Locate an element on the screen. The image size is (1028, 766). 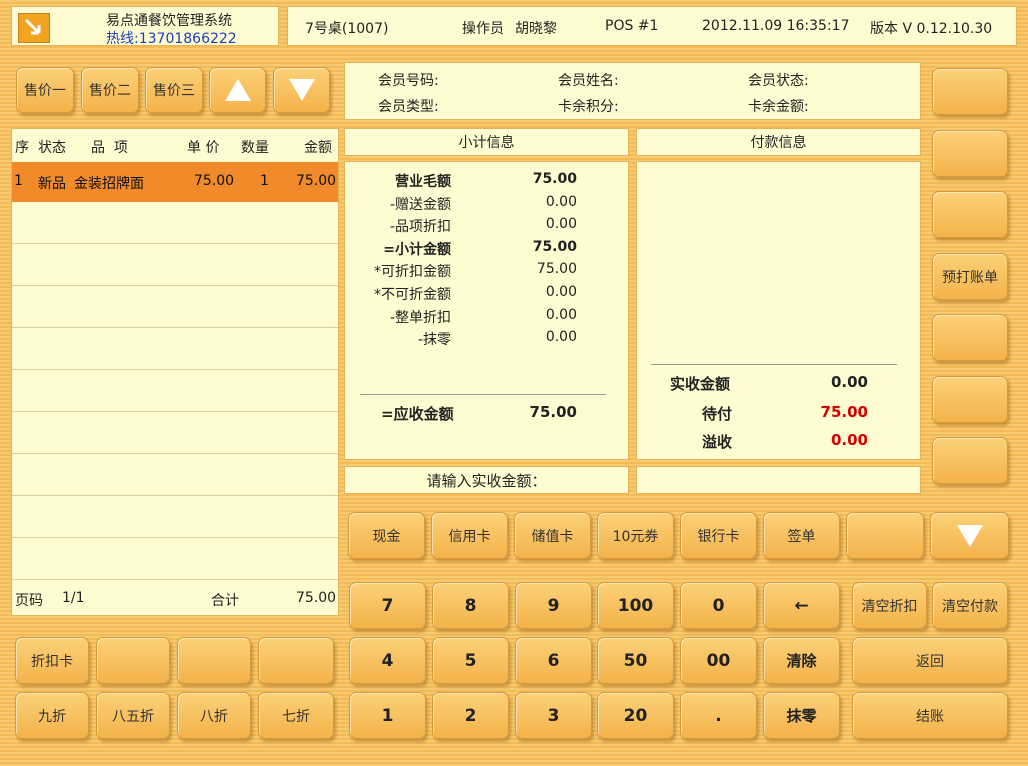
overflow-label: 溢收 is located at coordinates (717, 442).